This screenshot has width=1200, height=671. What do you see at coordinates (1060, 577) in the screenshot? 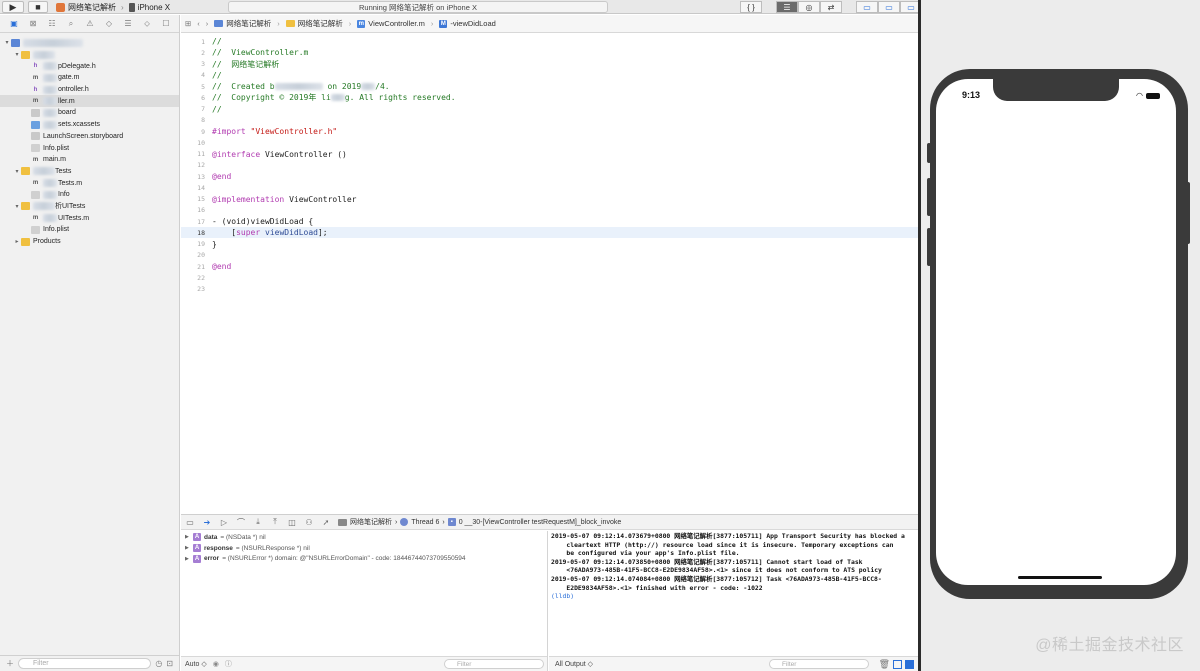
I see `home-indicator` at bounding box center [1060, 577].